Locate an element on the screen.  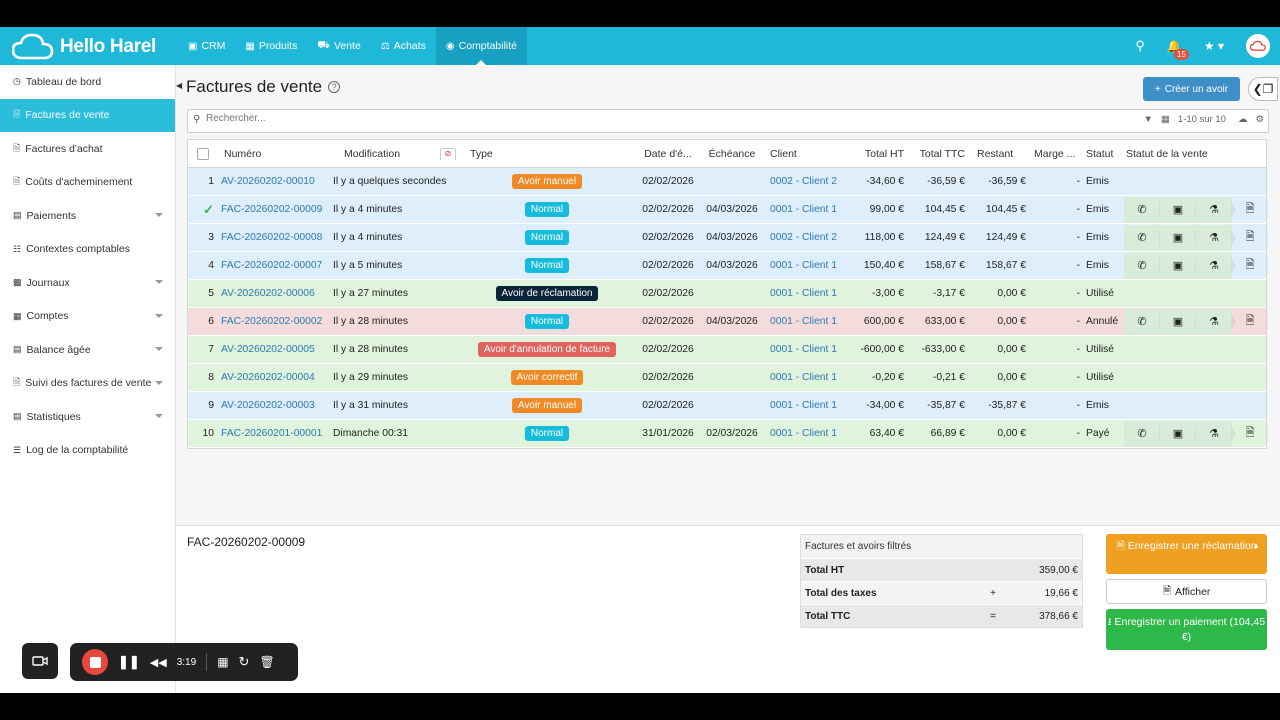
col-header: Type is located at coordinates (547, 154).